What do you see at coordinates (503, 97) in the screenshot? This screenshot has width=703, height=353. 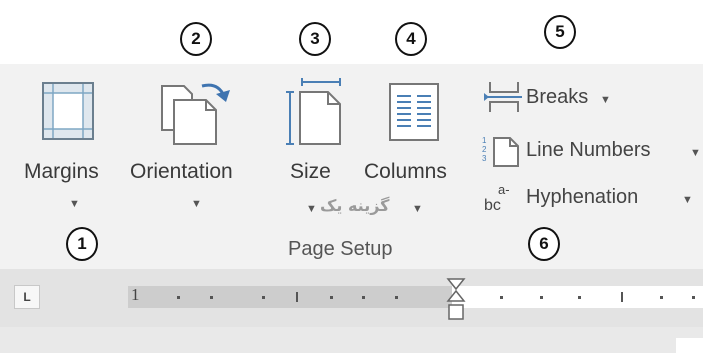 I see `breaks-icon` at bounding box center [503, 97].